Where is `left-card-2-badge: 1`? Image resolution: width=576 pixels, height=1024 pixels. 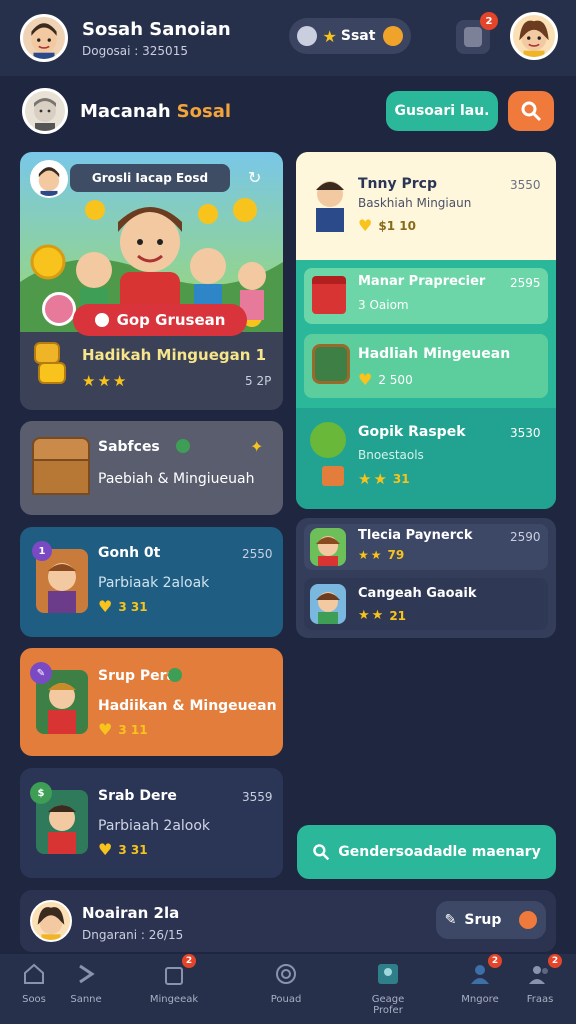 left-card-2-badge: 1 is located at coordinates (42, 551).